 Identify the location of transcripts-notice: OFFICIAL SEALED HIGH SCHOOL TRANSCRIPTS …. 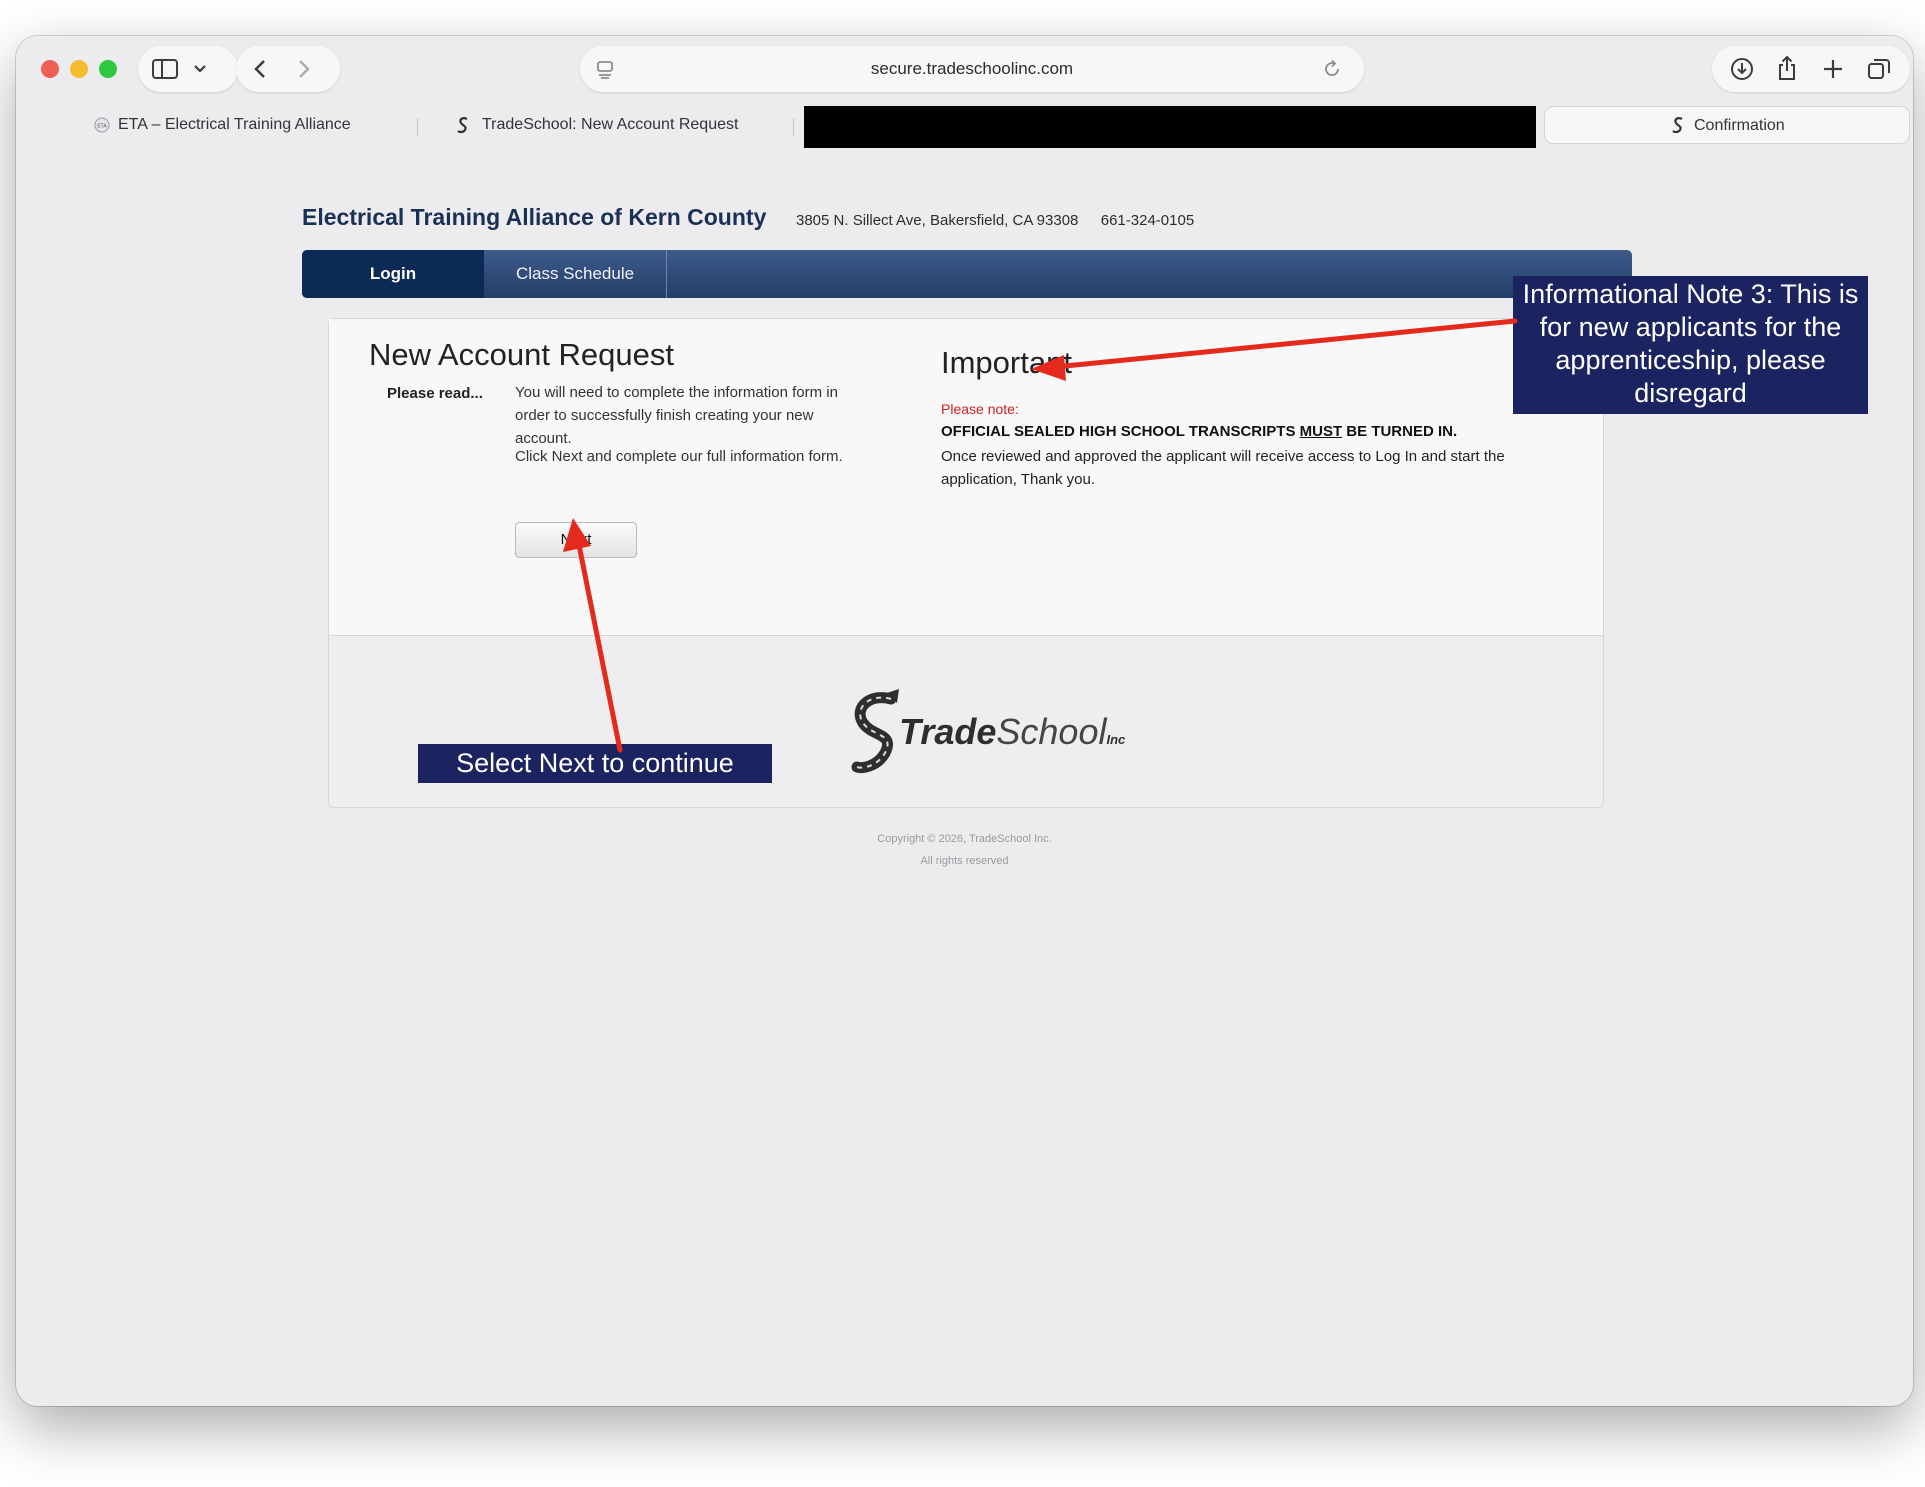
(1199, 431).